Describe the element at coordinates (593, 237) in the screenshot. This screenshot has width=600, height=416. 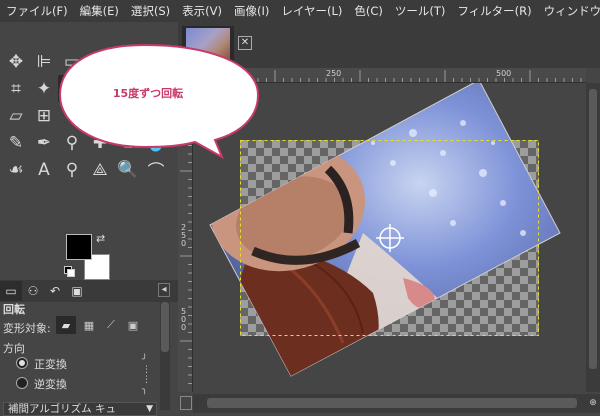
I see `vertical-scrollbar` at that location.